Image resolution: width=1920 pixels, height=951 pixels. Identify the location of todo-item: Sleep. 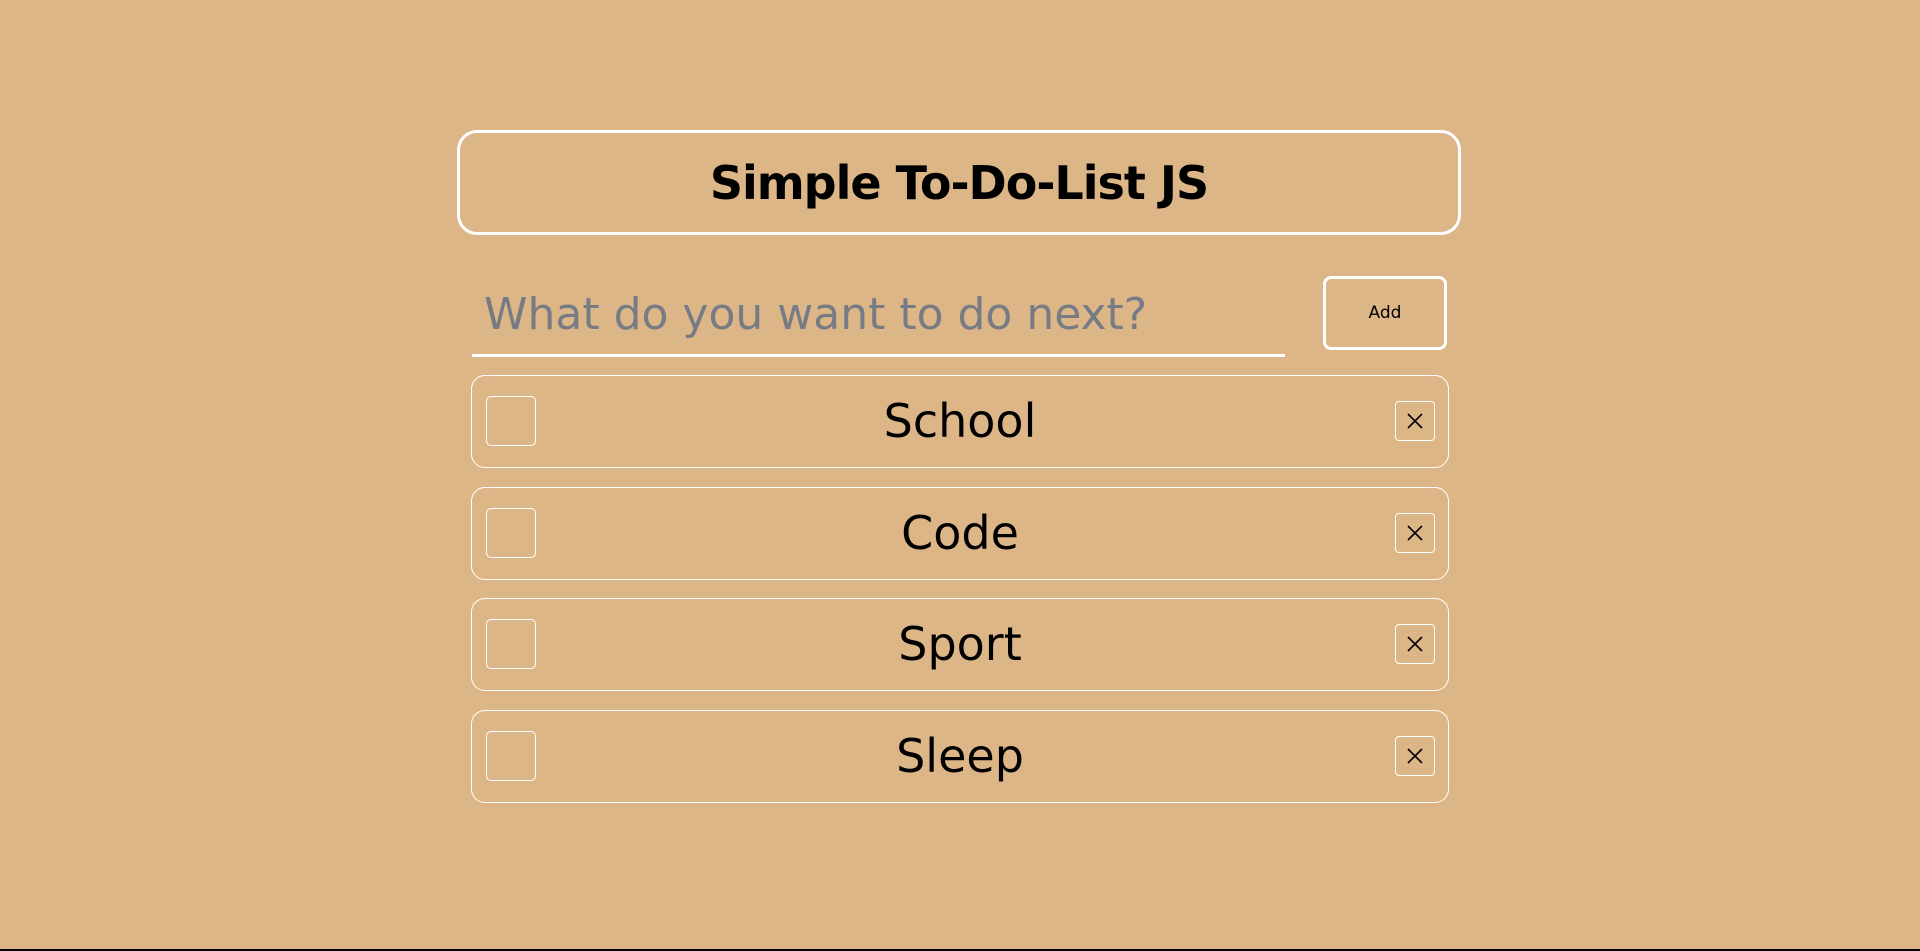
(960, 757).